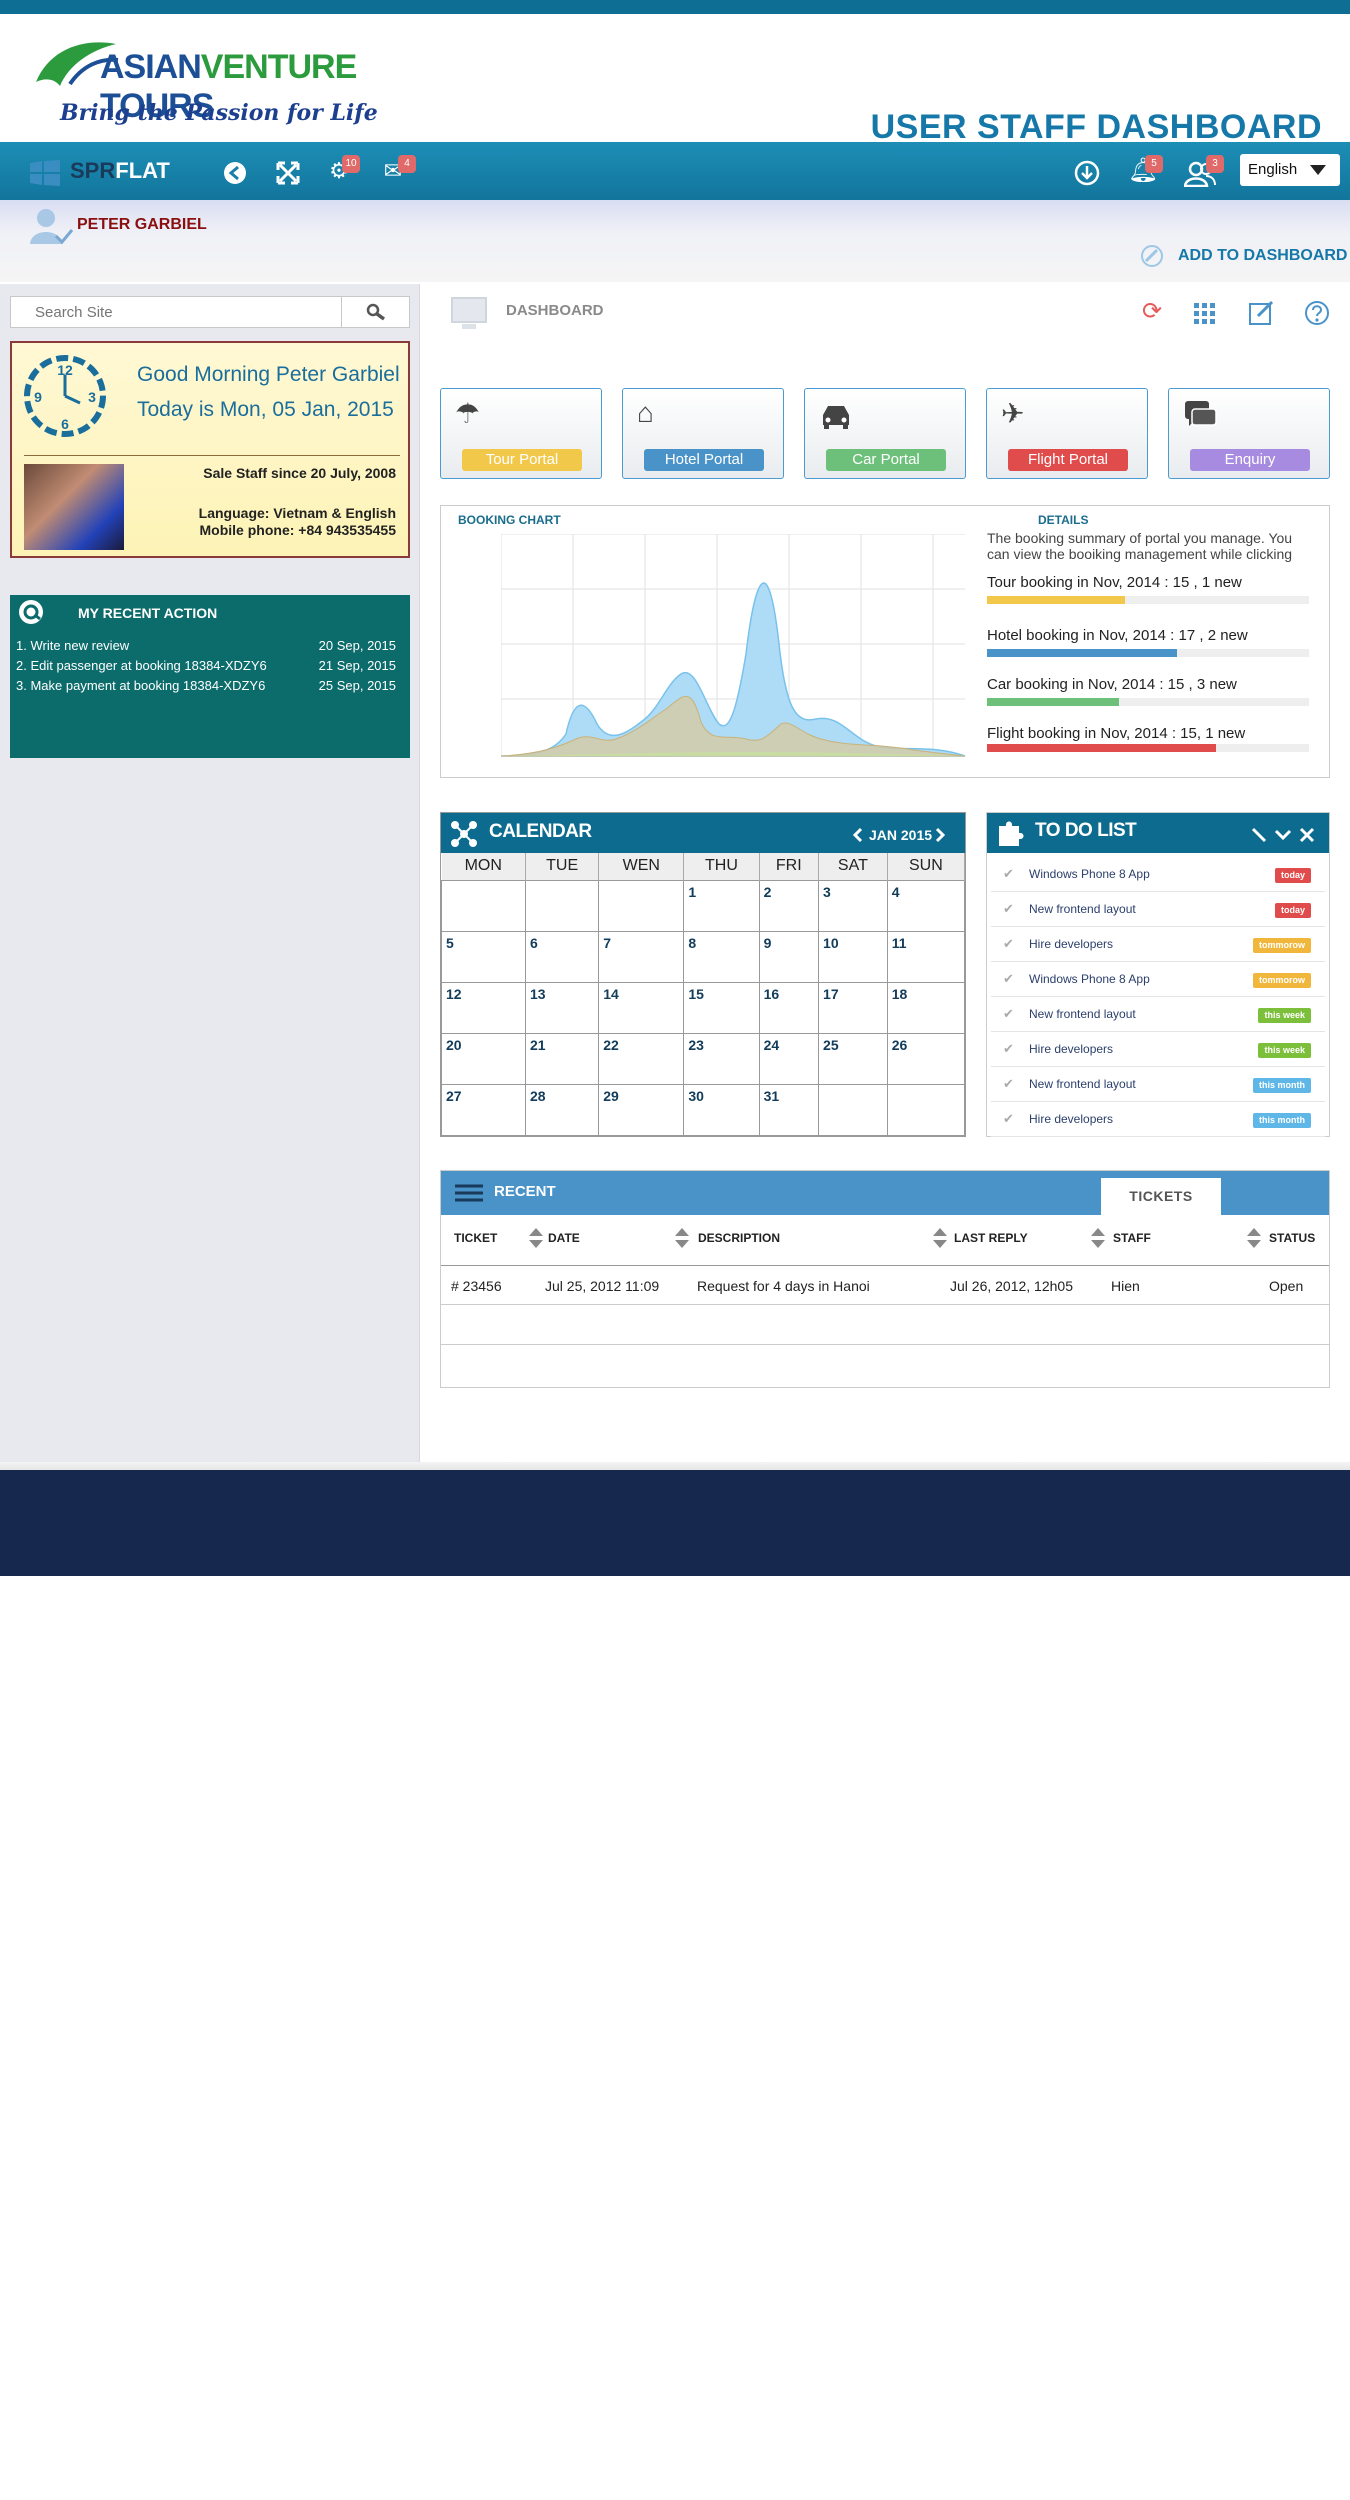 The height and width of the screenshot is (2500, 1350). Describe the element at coordinates (789, 905) in the screenshot. I see `calendar-day-cell: 2` at that location.